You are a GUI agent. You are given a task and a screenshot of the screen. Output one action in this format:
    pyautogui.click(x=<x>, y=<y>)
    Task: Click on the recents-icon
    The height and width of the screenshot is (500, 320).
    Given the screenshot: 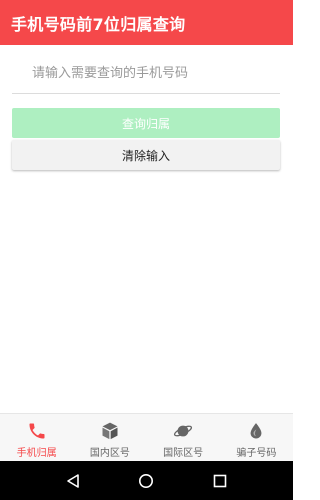 What is the action you would take?
    pyautogui.click(x=220, y=480)
    